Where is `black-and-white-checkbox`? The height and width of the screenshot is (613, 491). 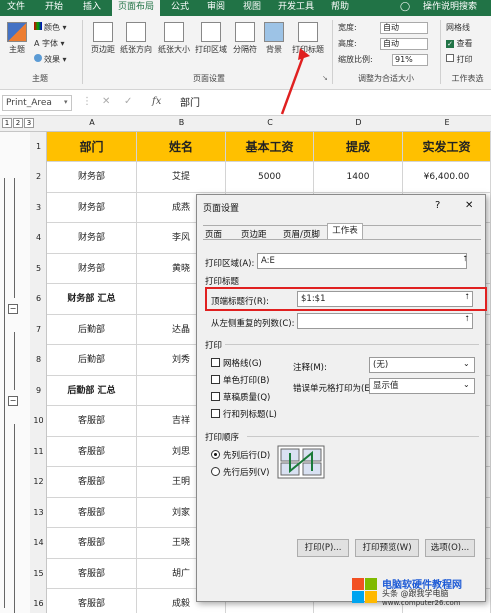 black-and-white-checkbox is located at coordinates (215, 379).